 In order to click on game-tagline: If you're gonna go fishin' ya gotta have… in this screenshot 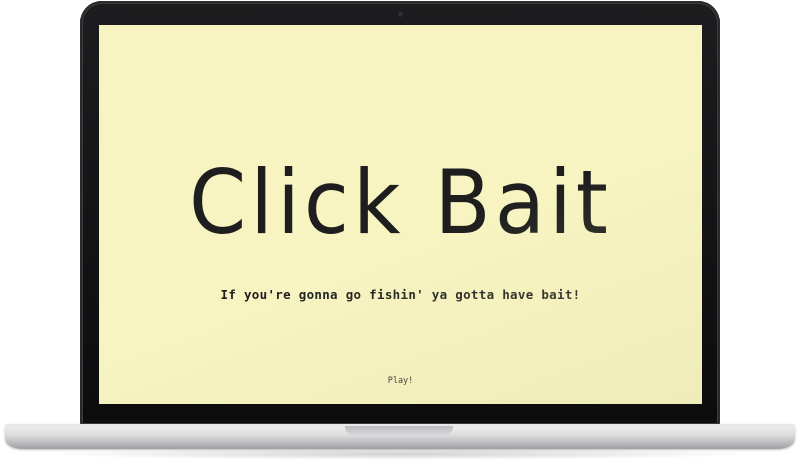, I will do `click(400, 294)`.